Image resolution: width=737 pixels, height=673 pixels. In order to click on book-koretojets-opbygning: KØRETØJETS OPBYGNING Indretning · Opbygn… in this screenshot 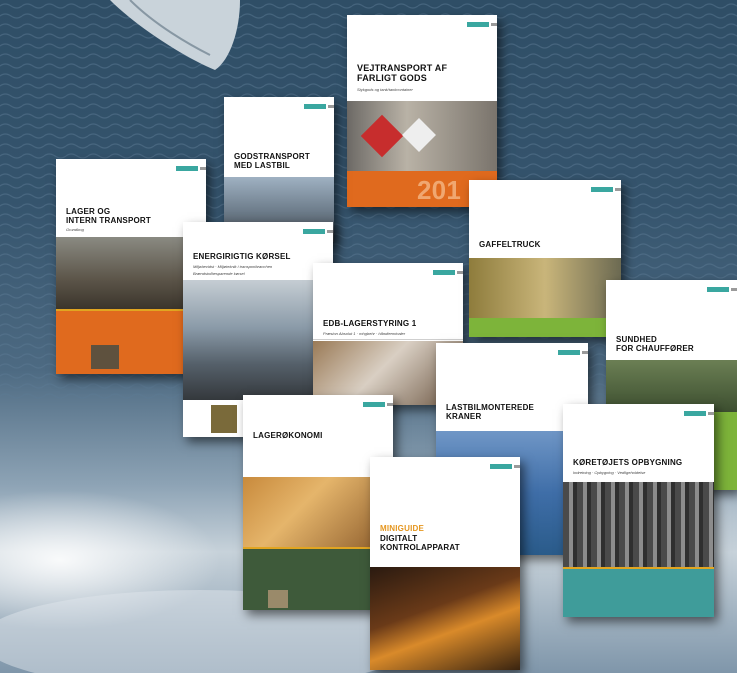, I will do `click(638, 510)`.